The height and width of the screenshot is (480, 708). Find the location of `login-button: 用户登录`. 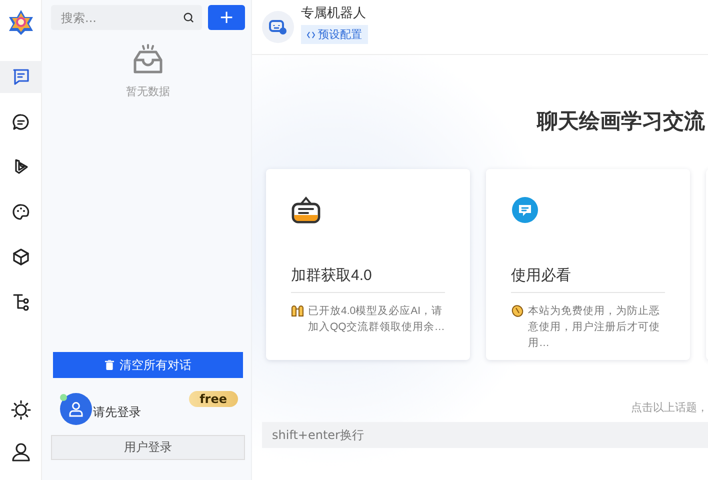

login-button: 用户登录 is located at coordinates (148, 447).